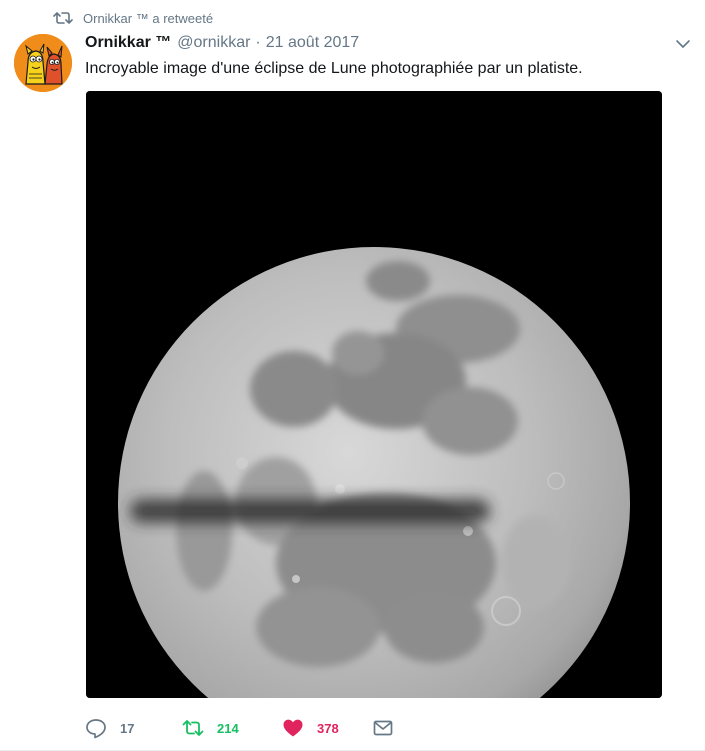  What do you see at coordinates (213, 43) in the screenshot?
I see `author-username: @ornikkar` at bounding box center [213, 43].